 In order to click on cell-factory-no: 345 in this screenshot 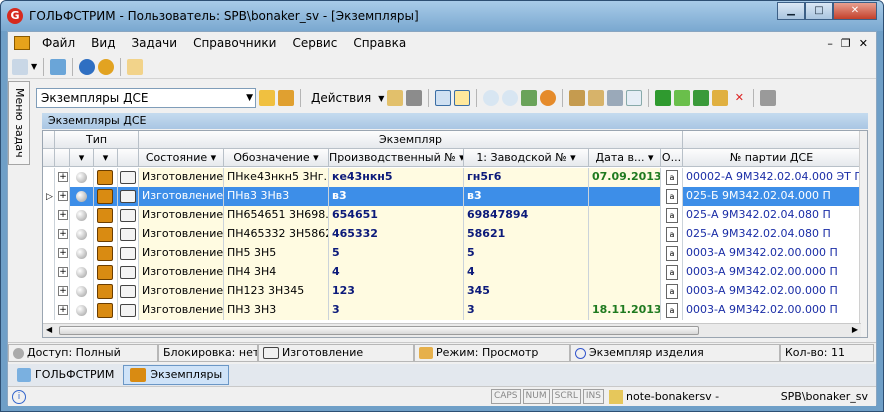, I will do `click(526, 291)`.